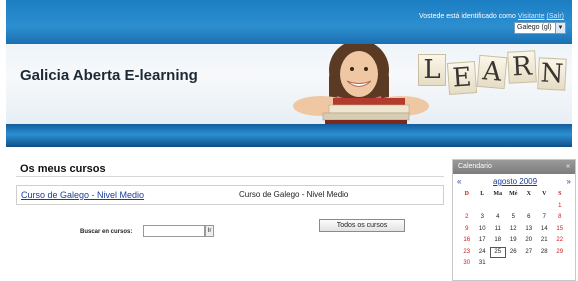 The height and width of the screenshot is (281, 578). Describe the element at coordinates (545, 218) in the screenshot. I see `calendar-day: 7` at that location.